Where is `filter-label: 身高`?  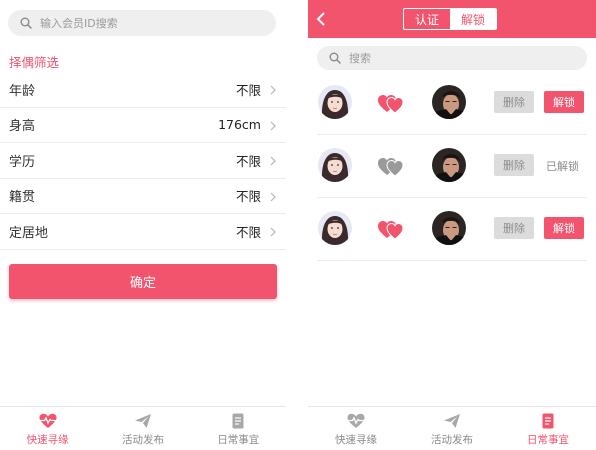 filter-label: 身高 is located at coordinates (22, 127).